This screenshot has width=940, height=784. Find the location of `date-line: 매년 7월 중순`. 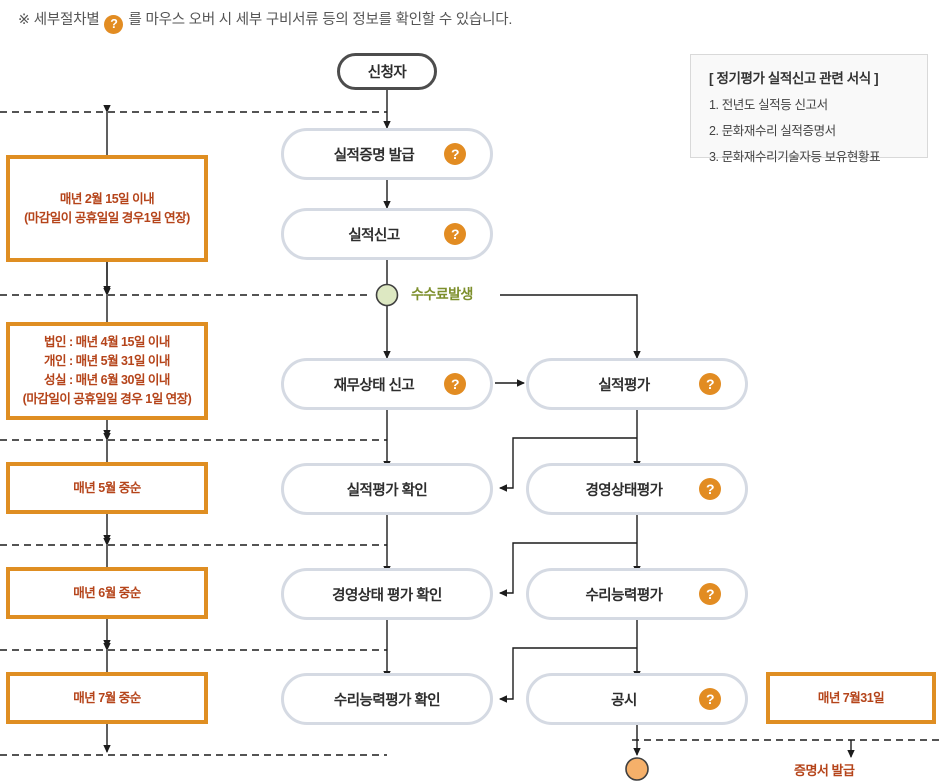

date-line: 매년 7월 중순 is located at coordinates (107, 697).